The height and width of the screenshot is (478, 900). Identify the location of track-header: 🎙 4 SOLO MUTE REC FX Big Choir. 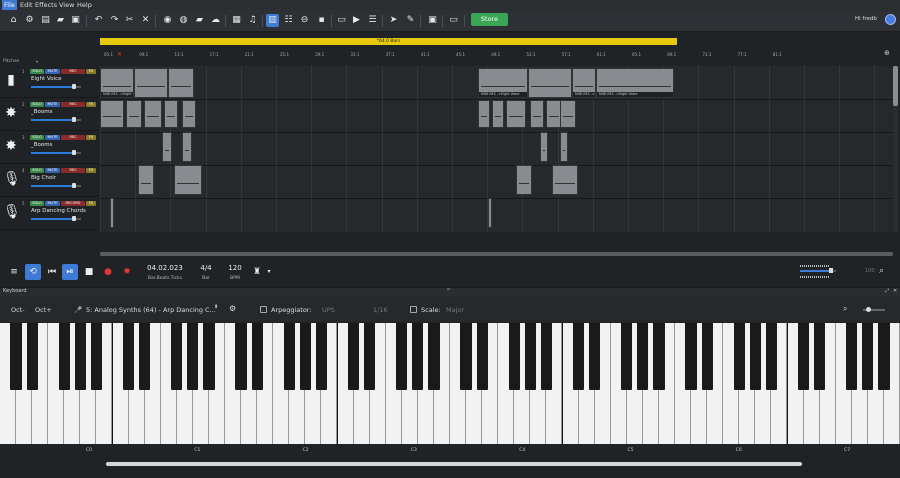
(49, 181).